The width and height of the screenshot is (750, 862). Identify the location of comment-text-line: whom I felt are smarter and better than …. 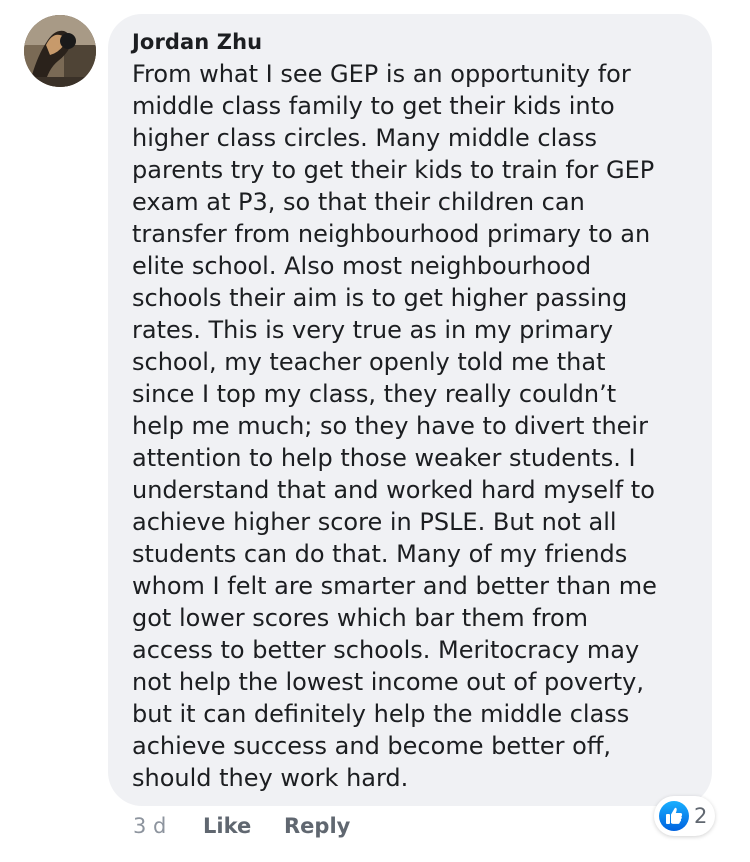
(394, 586).